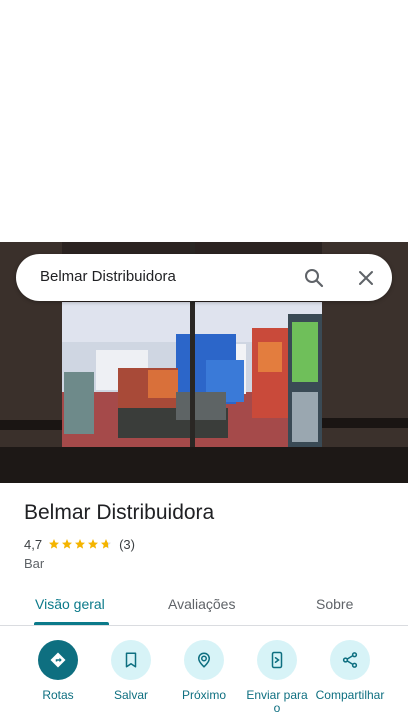 This screenshot has width=408, height=724. I want to click on share-label: Compartilhar, so click(350, 695).